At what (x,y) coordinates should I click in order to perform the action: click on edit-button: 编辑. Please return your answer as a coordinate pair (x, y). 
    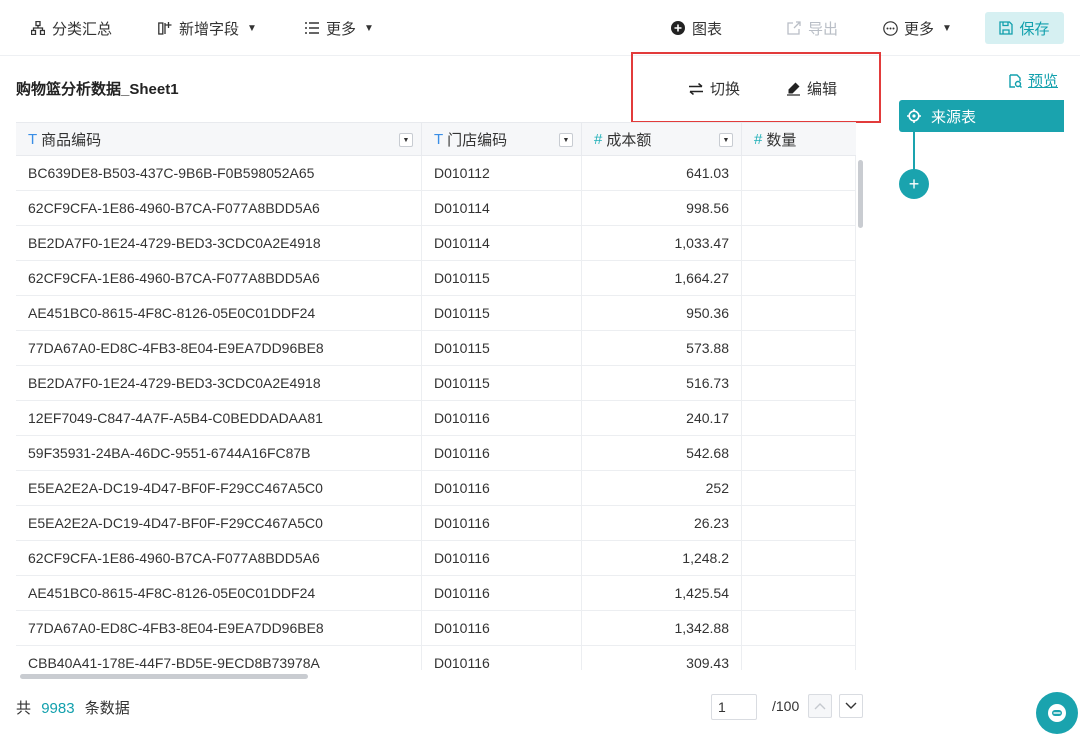
    Looking at the image, I should click on (811, 88).